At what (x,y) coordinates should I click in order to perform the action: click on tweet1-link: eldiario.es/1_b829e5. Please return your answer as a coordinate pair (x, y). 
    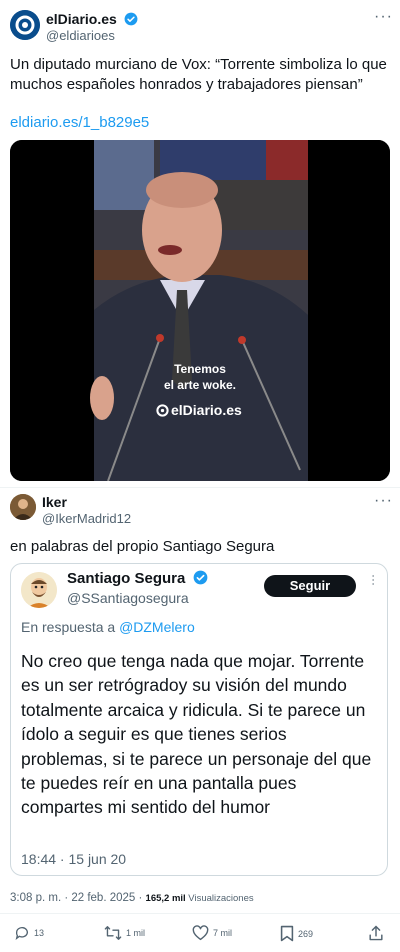
    Looking at the image, I should click on (79, 123).